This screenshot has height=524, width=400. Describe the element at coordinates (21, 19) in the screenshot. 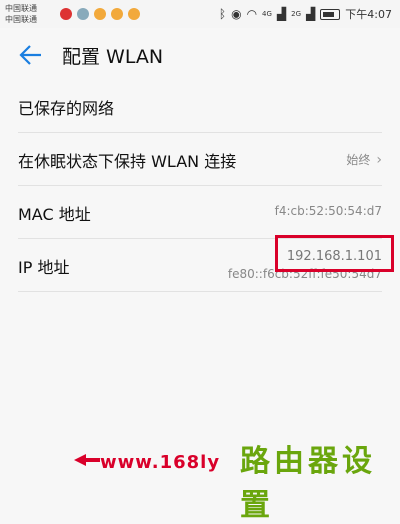

I see `carrier-2: 中国联通` at that location.